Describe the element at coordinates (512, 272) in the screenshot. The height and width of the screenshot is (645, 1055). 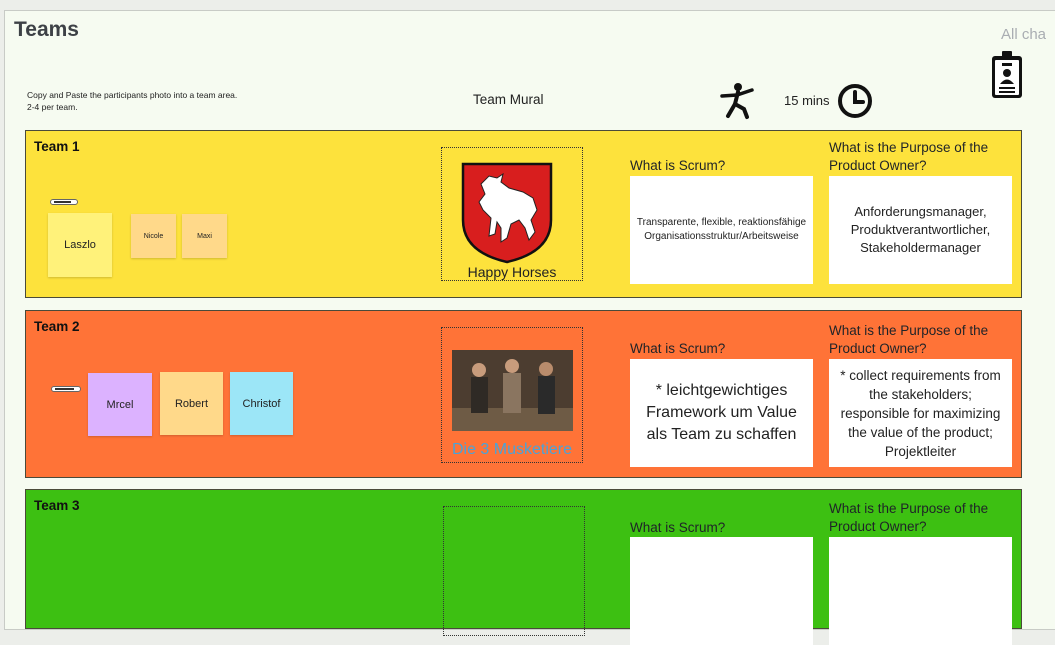
I see `team-name: Happy Horses` at that location.